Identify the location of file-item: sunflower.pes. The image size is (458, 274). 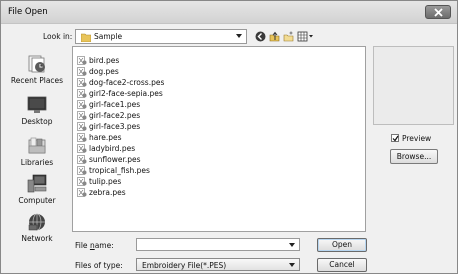
(109, 159).